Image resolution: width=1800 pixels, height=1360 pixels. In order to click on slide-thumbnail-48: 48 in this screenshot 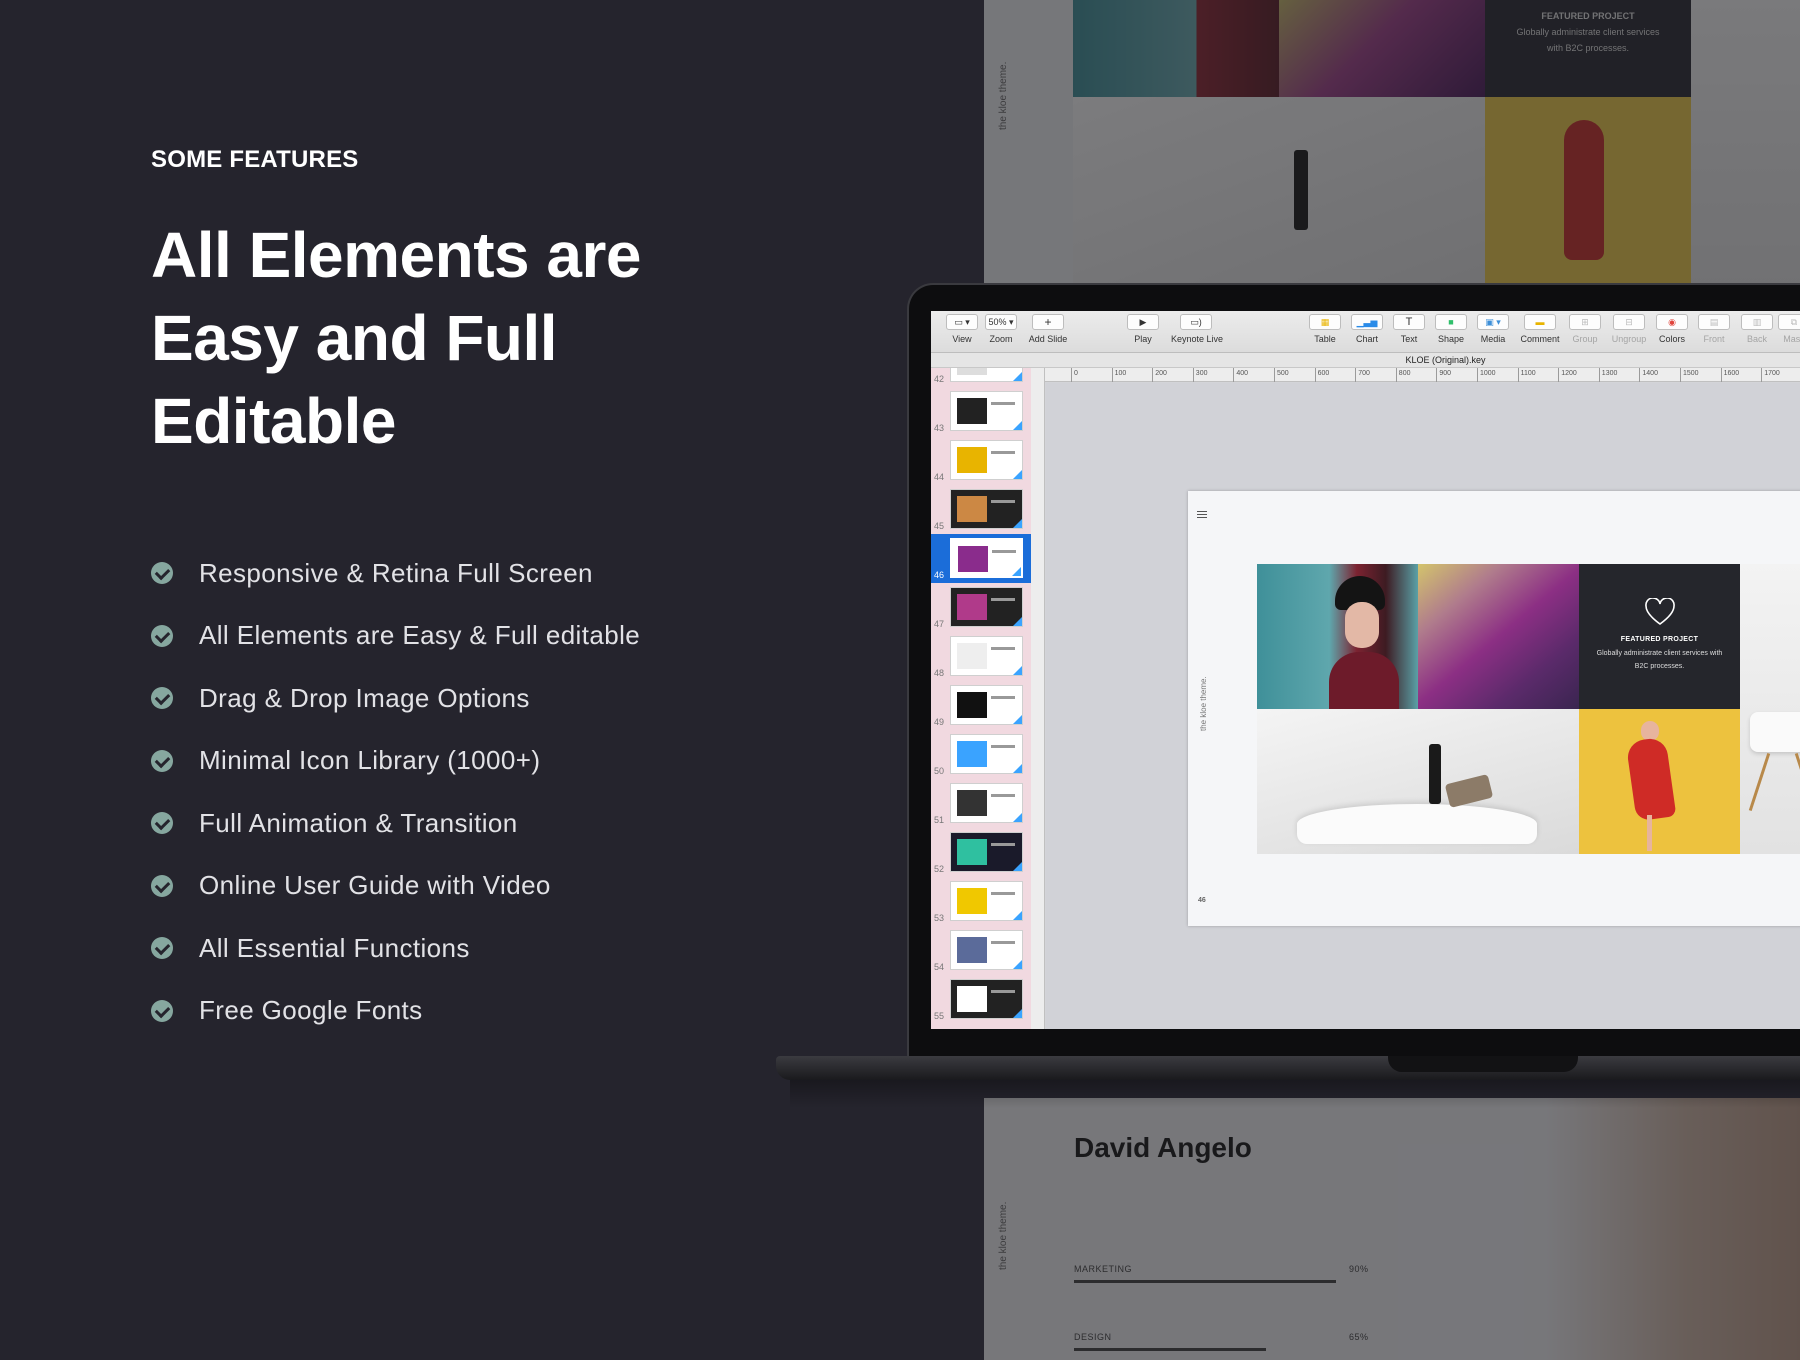, I will do `click(981, 656)`.